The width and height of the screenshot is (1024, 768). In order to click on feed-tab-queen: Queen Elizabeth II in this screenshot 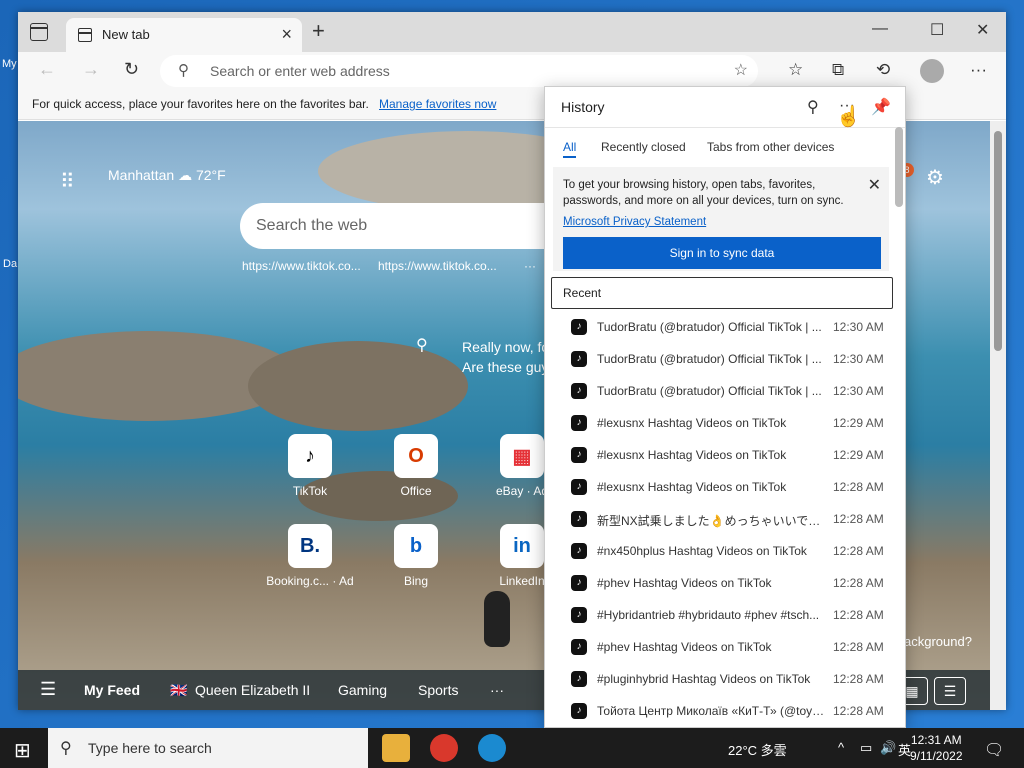, I will do `click(252, 690)`.